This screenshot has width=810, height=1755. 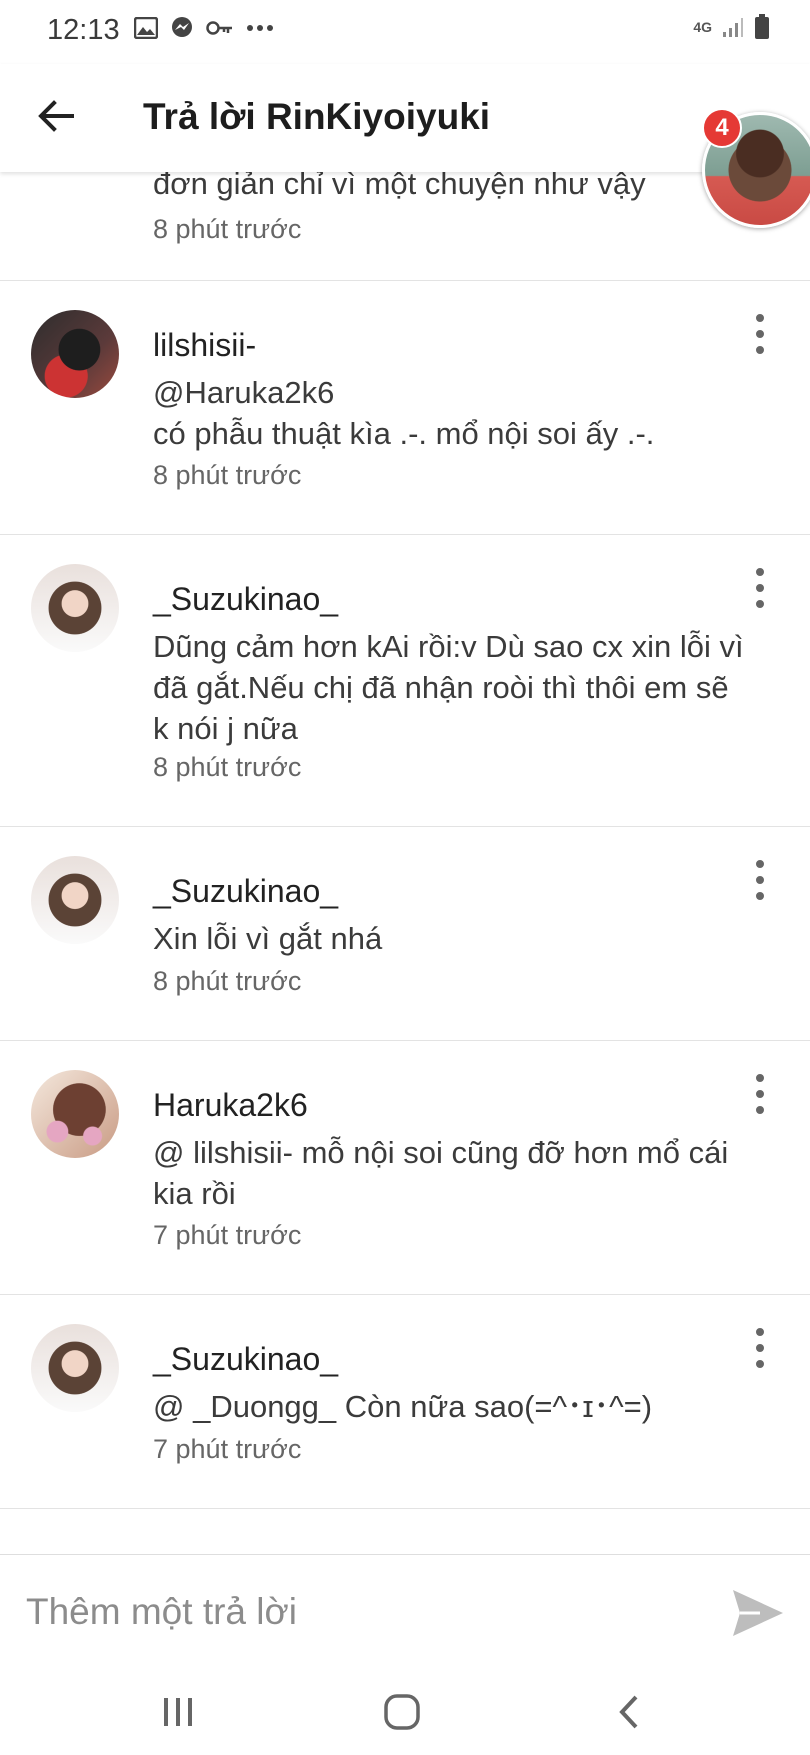 What do you see at coordinates (83, 30) in the screenshot?
I see `status-time: 12:13` at bounding box center [83, 30].